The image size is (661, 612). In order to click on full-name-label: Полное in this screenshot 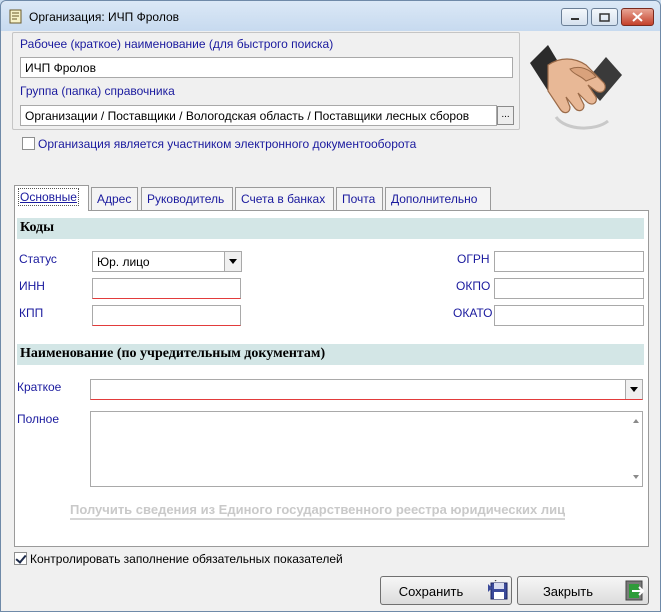, I will do `click(38, 419)`.